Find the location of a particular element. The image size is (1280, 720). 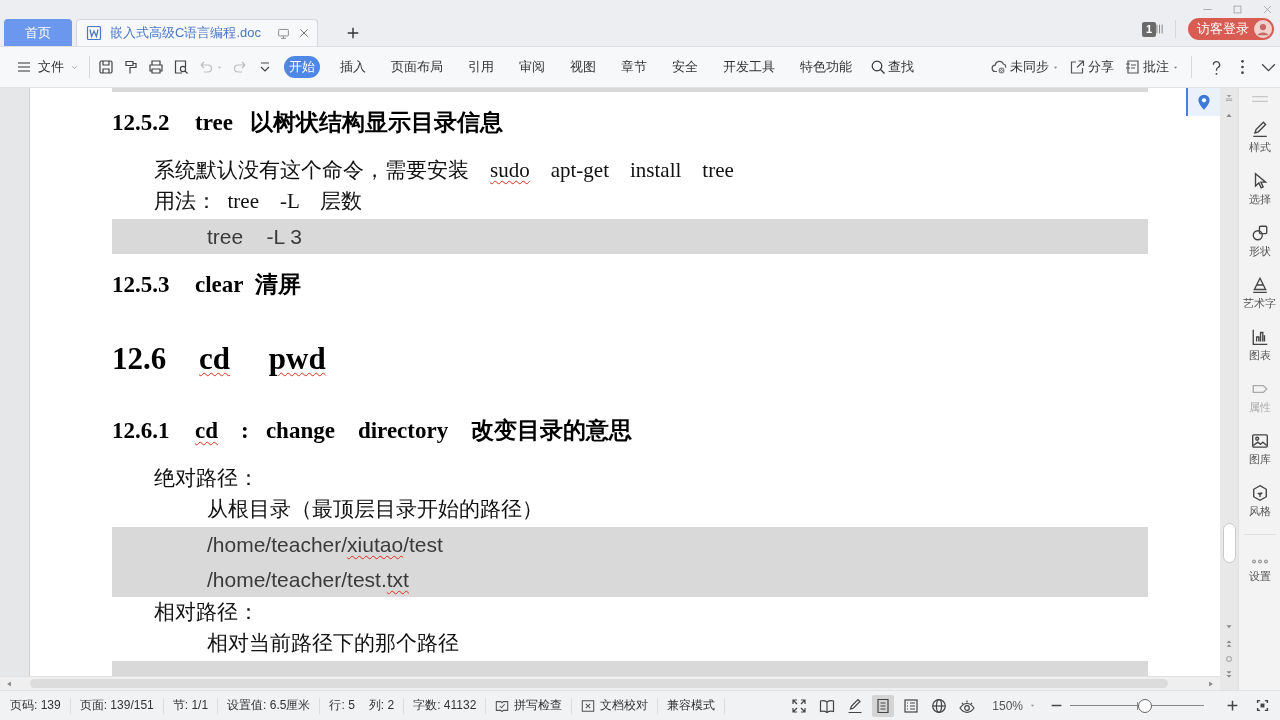

view-mode-button is located at coordinates (883, 705).